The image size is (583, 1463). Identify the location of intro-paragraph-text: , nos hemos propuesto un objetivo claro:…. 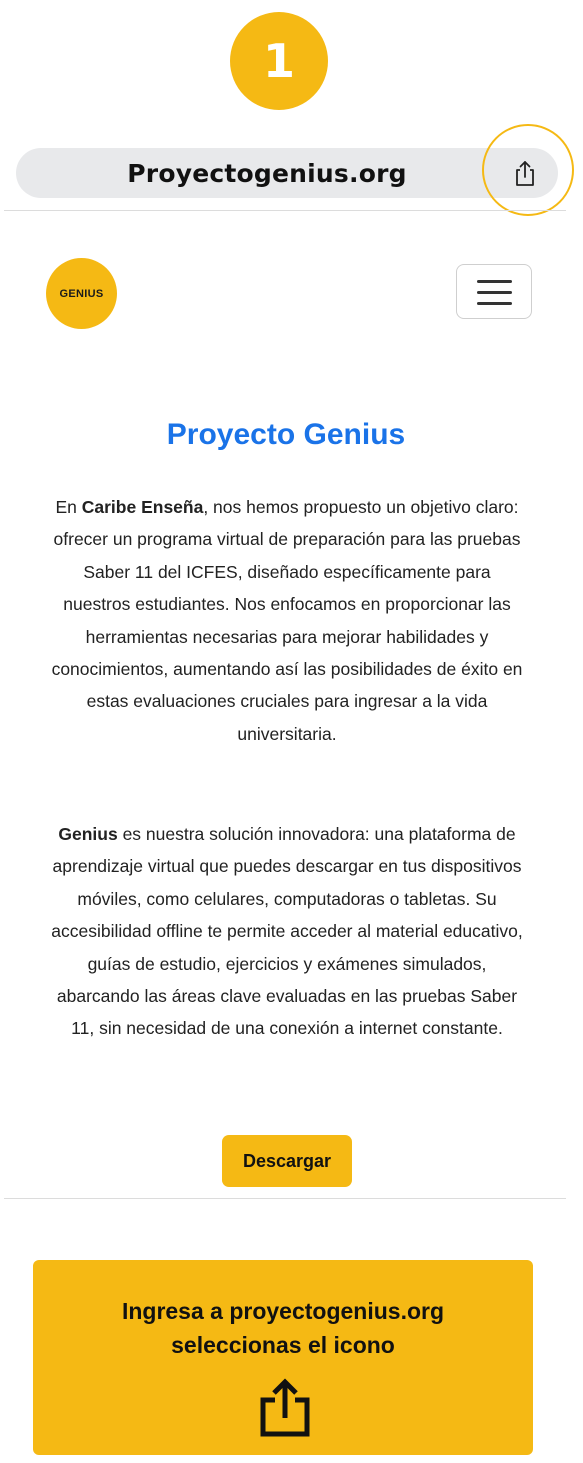
(287, 620).